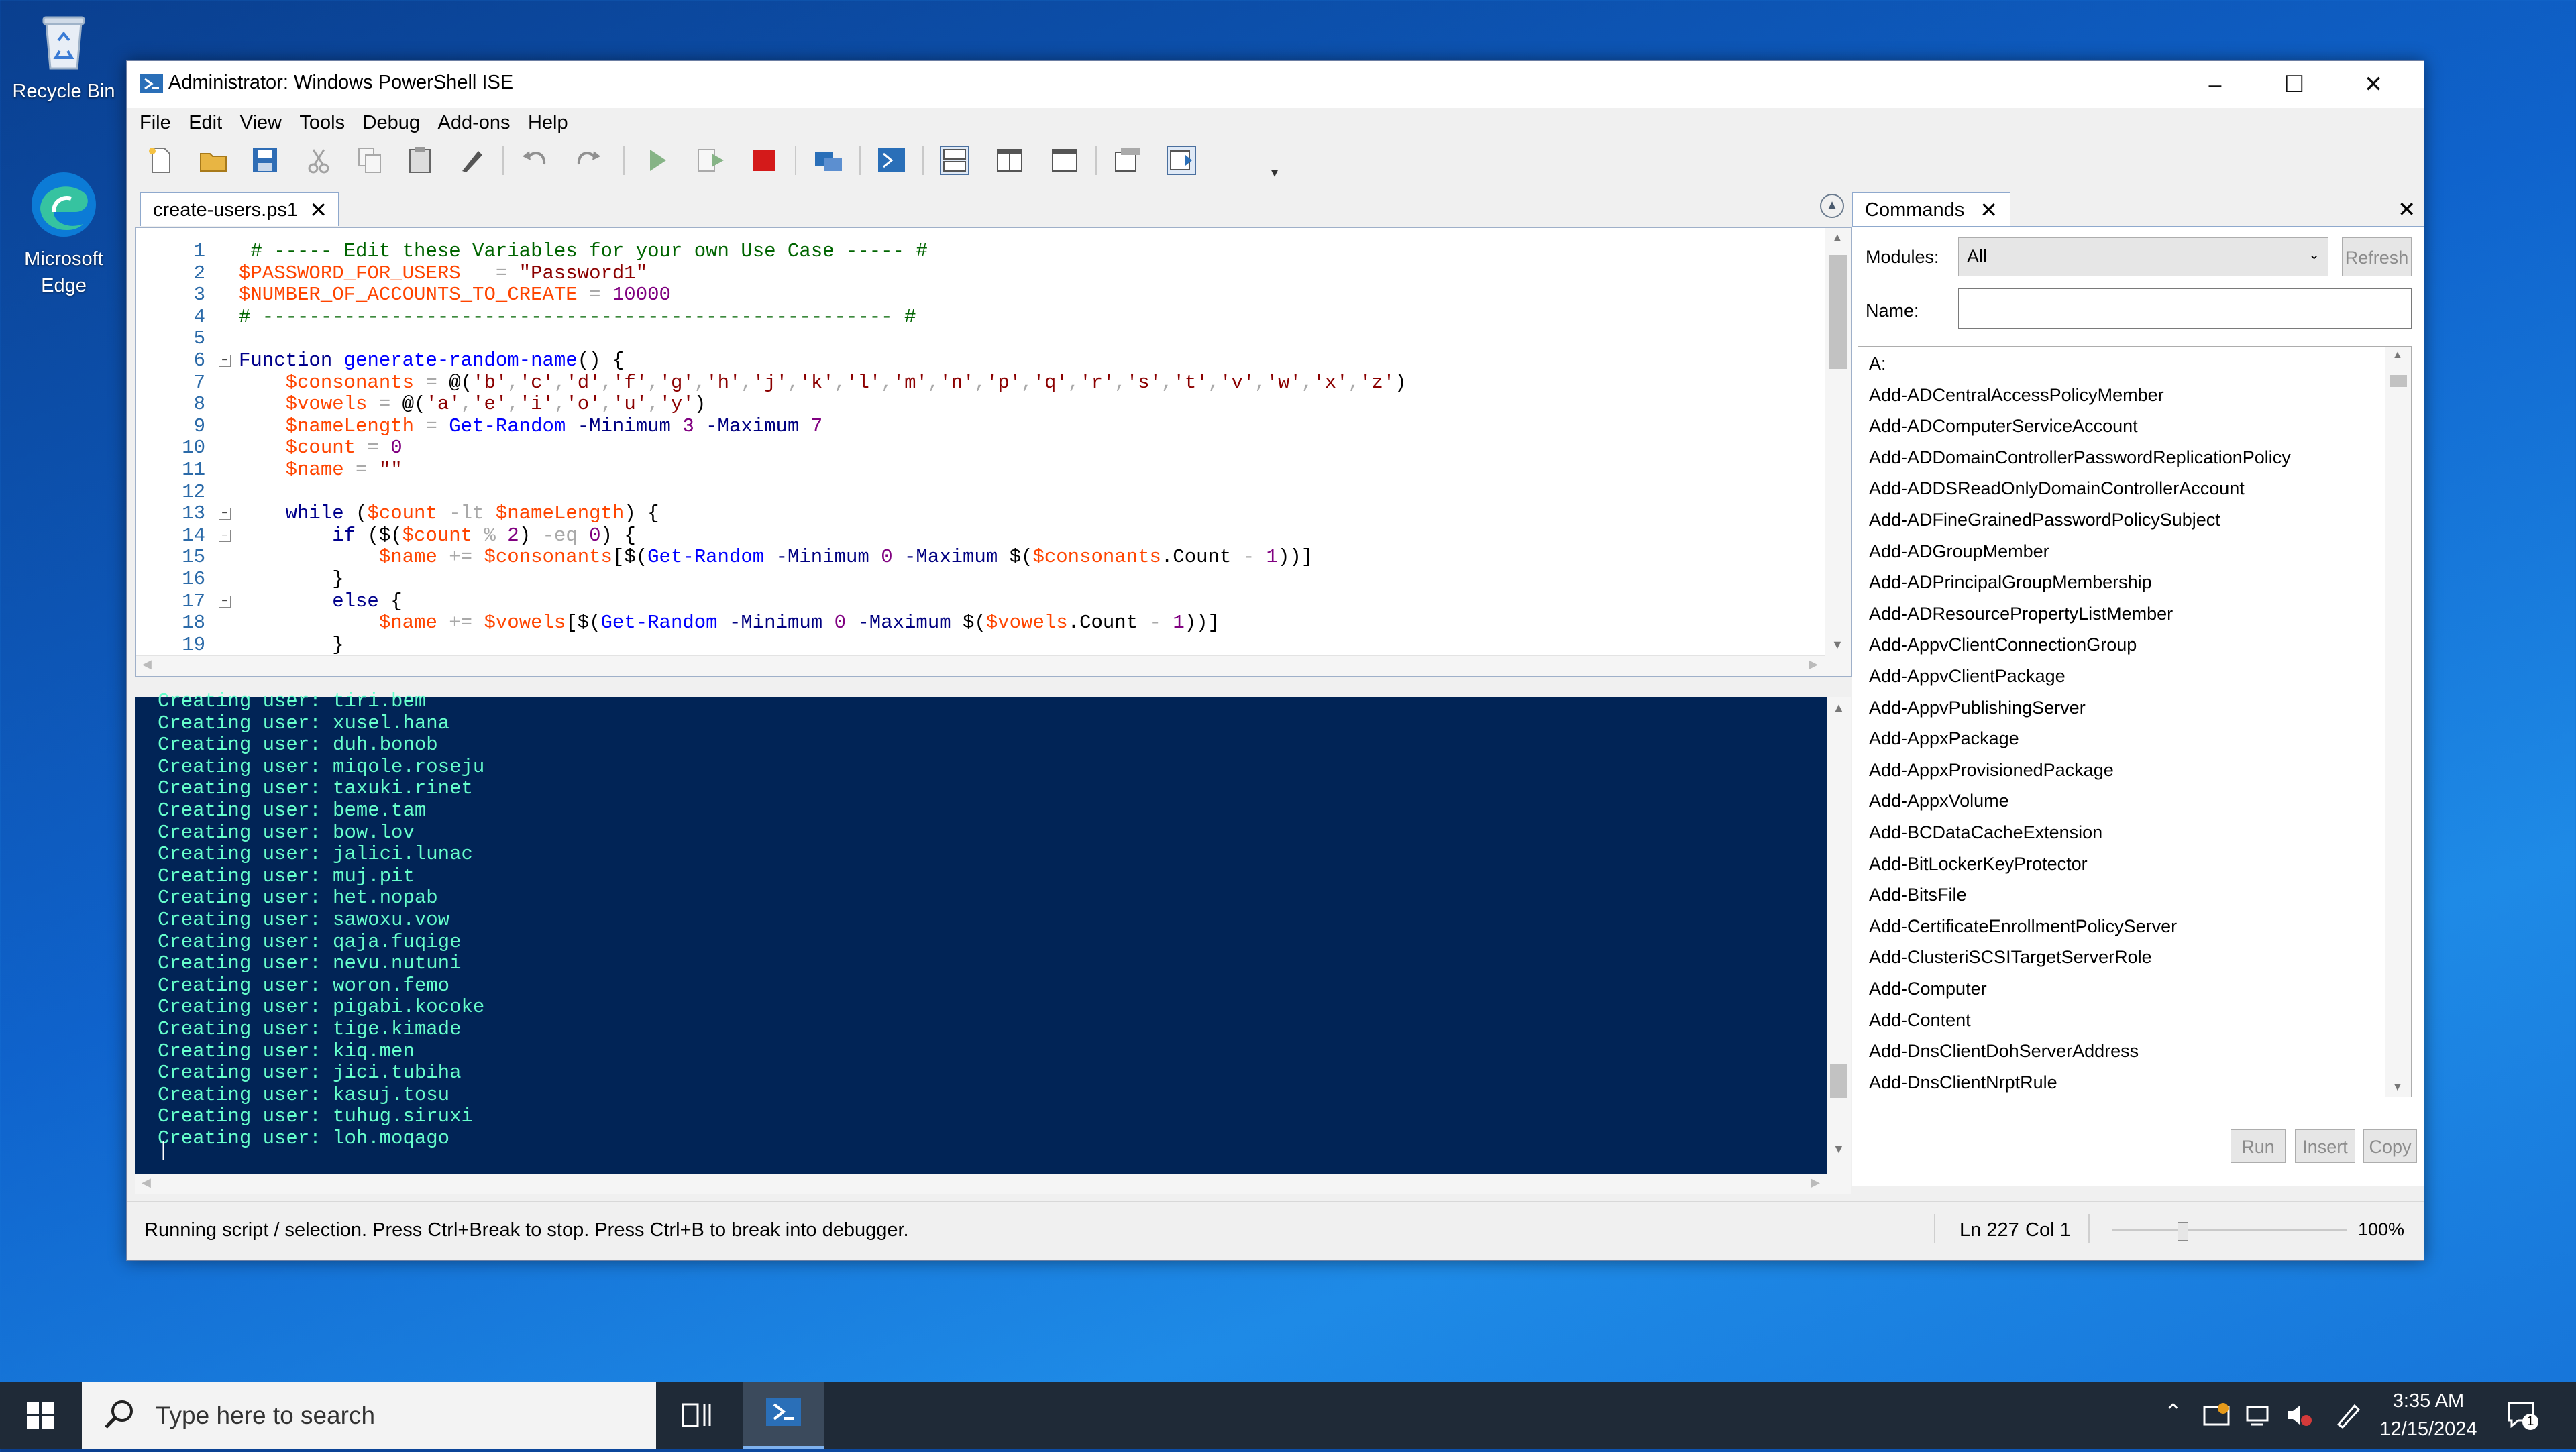  I want to click on open-folder-icon, so click(214, 160).